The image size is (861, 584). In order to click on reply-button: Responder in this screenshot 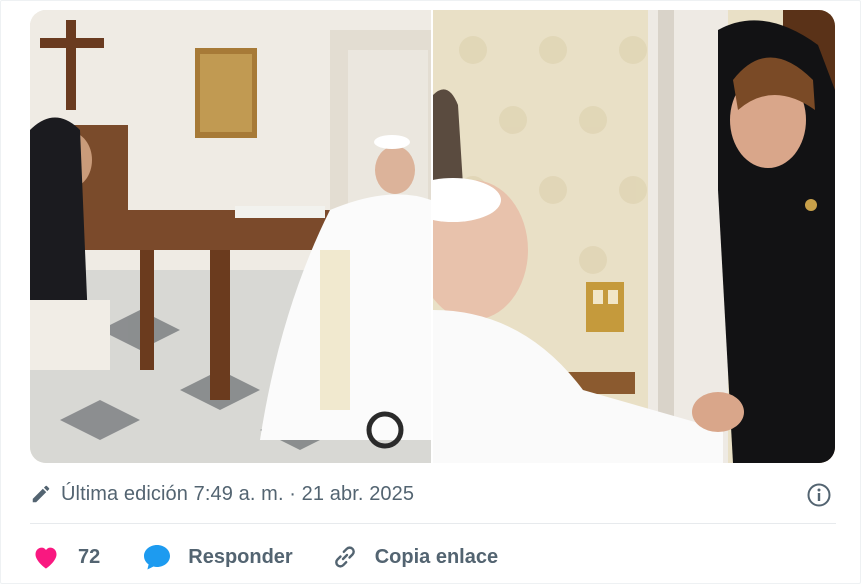, I will do `click(217, 557)`.